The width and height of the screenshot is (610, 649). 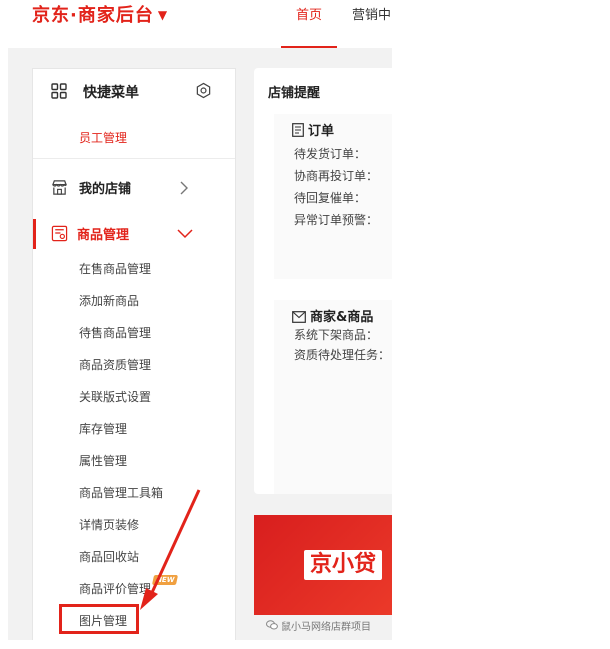 What do you see at coordinates (185, 234) in the screenshot?
I see `chevron-down-icon` at bounding box center [185, 234].